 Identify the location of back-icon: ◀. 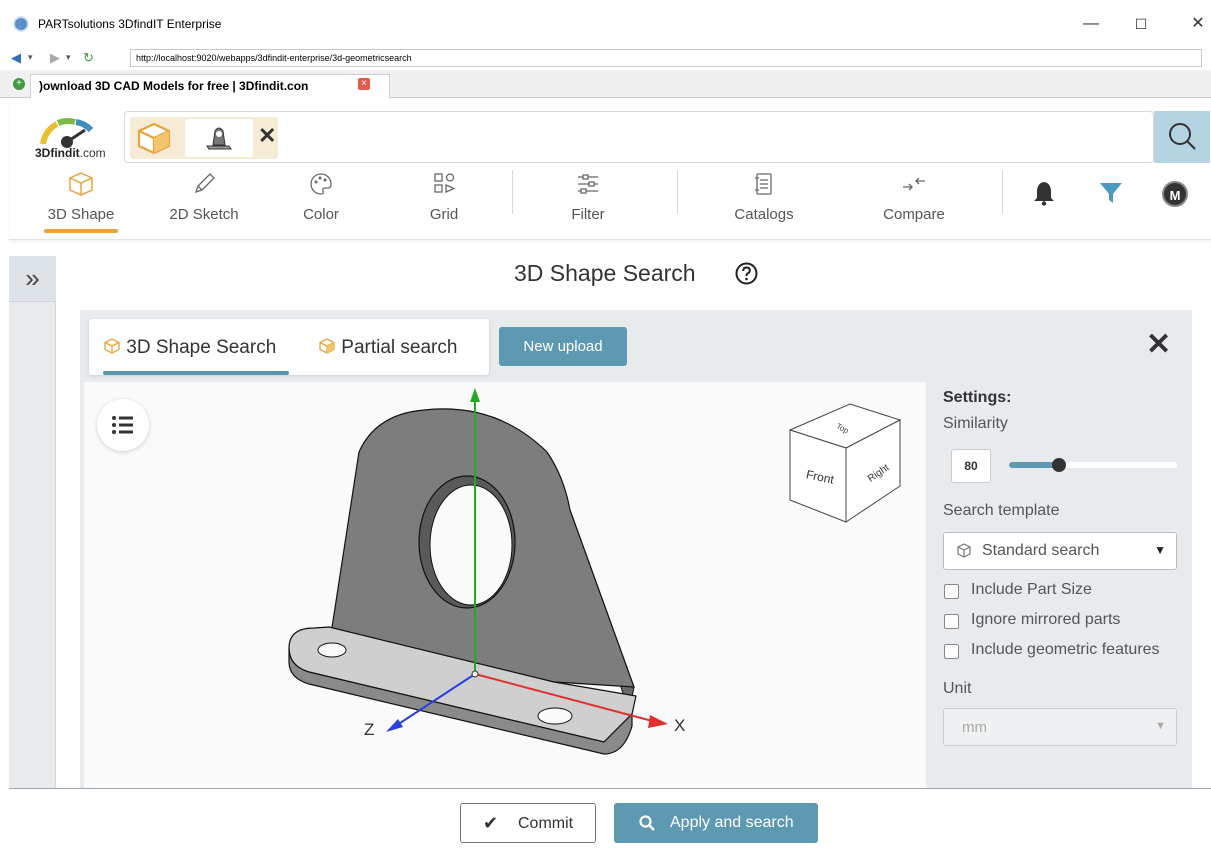
(16, 58).